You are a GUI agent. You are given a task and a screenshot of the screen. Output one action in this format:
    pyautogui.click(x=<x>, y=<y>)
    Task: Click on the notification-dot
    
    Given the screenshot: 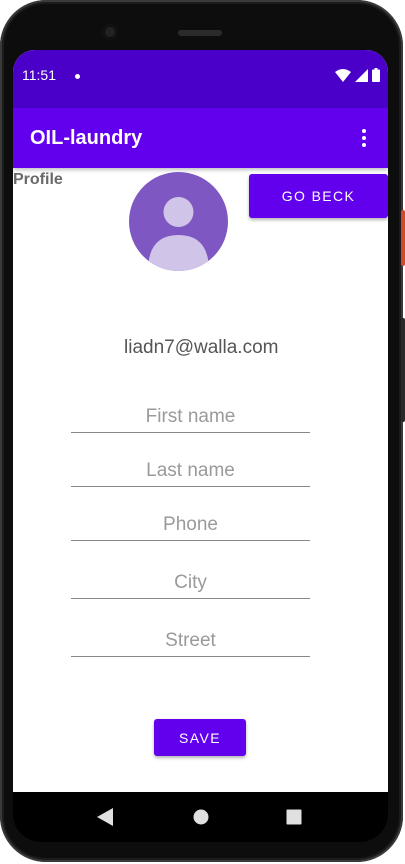 What is the action you would take?
    pyautogui.click(x=77, y=76)
    